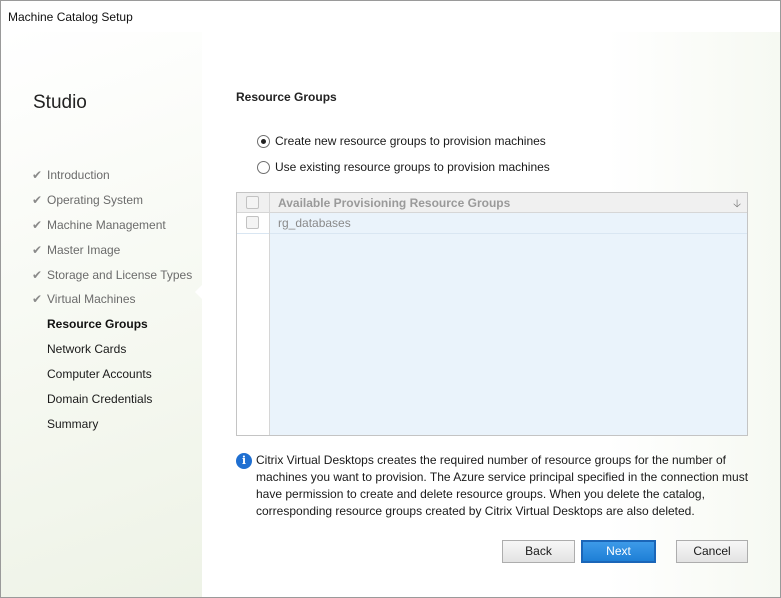 The width and height of the screenshot is (781, 598). I want to click on step-introduction: ✔ Introduction, so click(101, 178).